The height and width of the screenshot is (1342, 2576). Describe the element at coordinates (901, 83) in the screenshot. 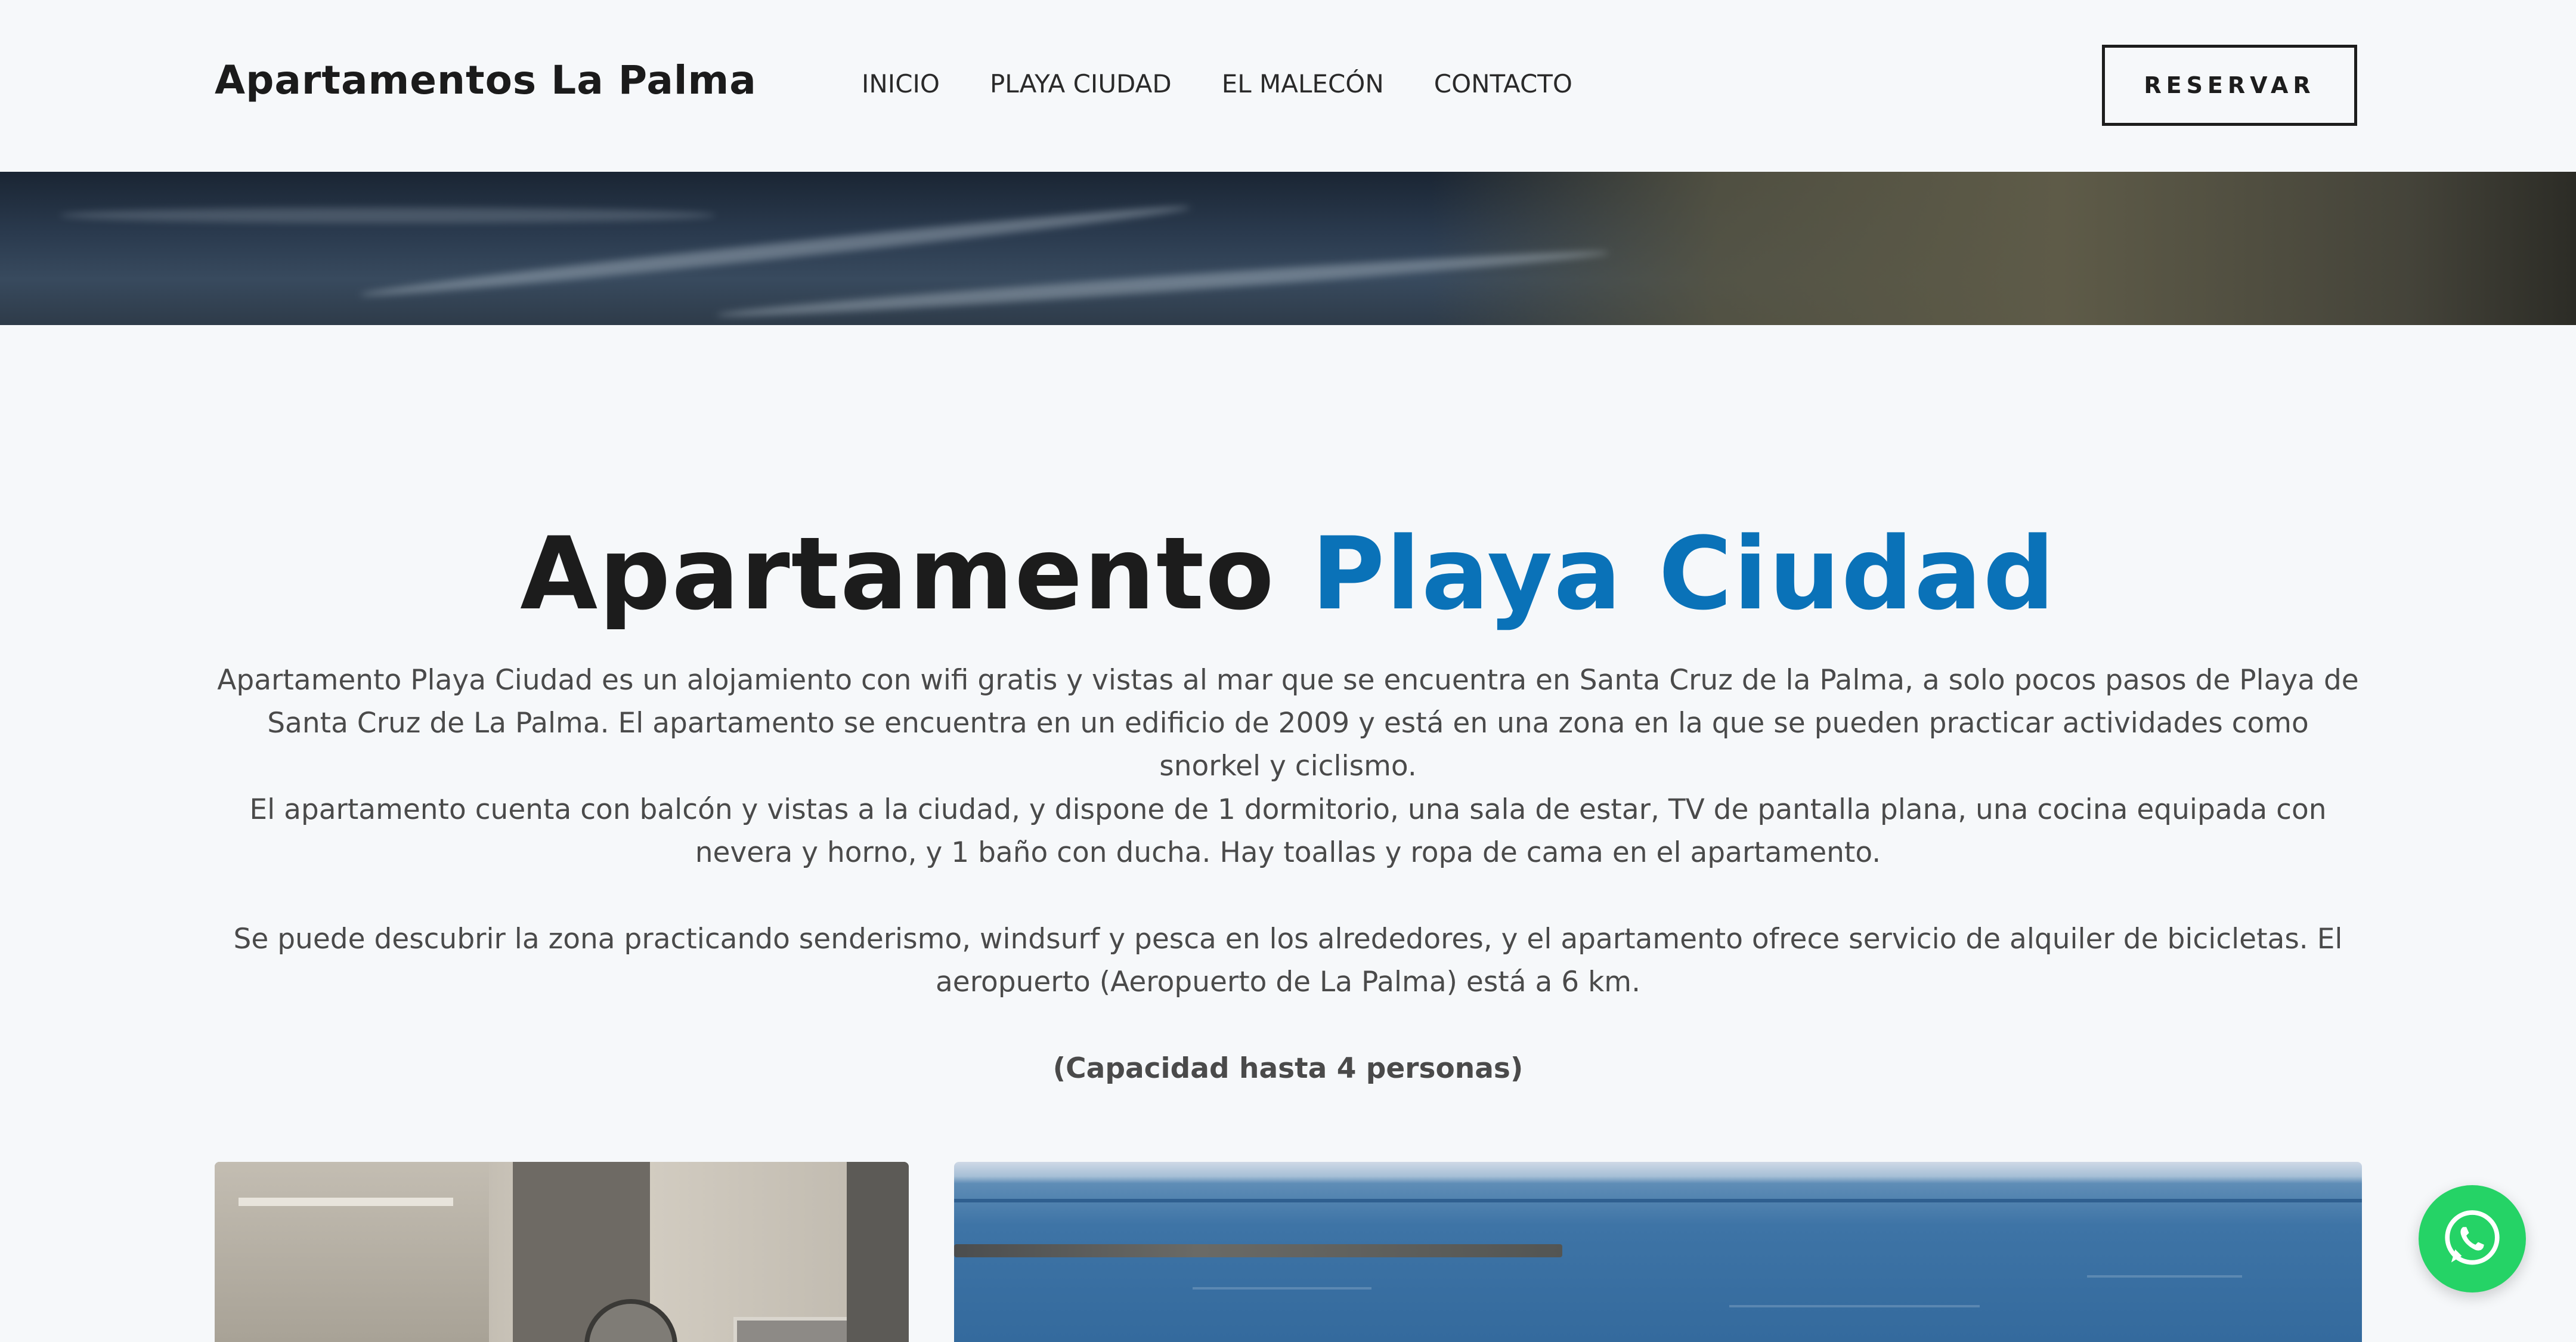

I see `nav-item-inicio: INICIO` at that location.